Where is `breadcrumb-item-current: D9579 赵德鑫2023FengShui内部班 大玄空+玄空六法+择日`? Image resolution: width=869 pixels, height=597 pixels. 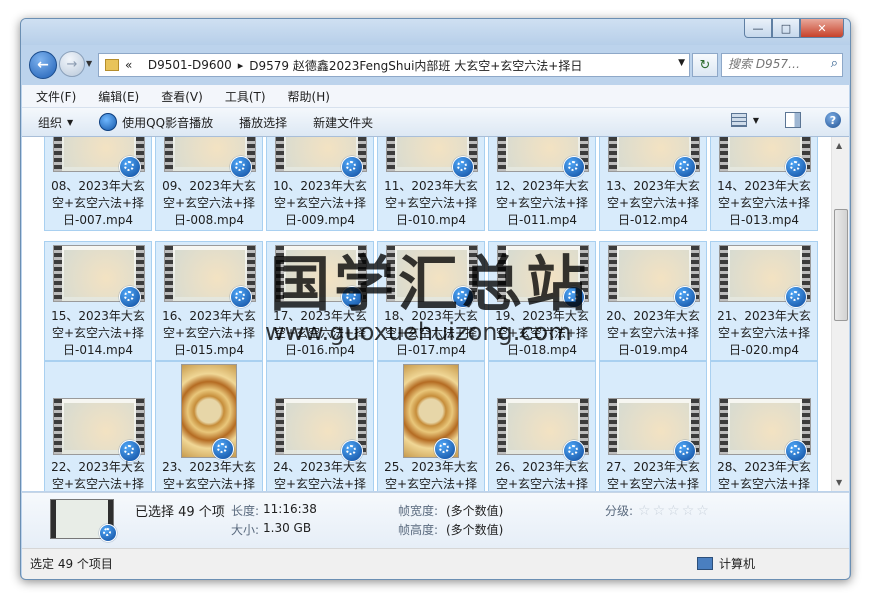
breadcrumb-item-current: D9579 赵德鑫2023FengShui内部班 大玄空+玄空六法+择日 is located at coordinates (415, 65).